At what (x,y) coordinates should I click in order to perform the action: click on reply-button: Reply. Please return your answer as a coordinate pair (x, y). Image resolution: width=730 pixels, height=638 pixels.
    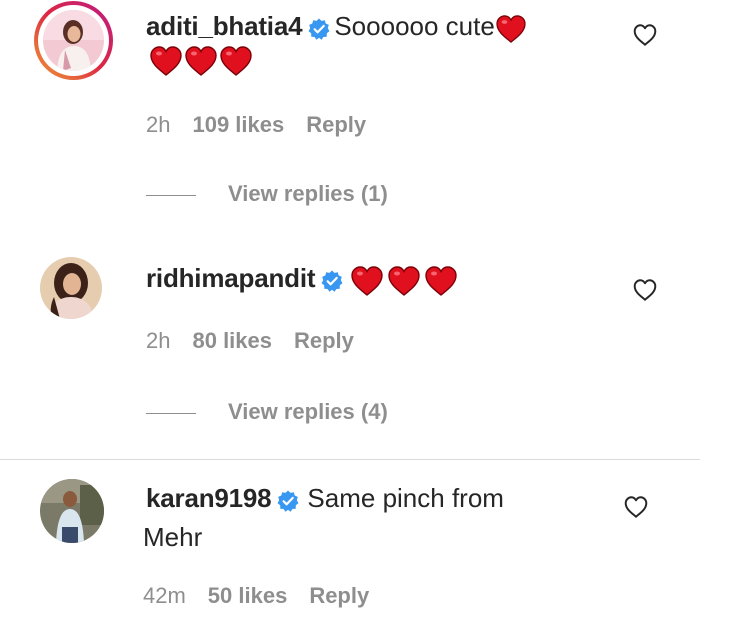
    Looking at the image, I should click on (339, 595).